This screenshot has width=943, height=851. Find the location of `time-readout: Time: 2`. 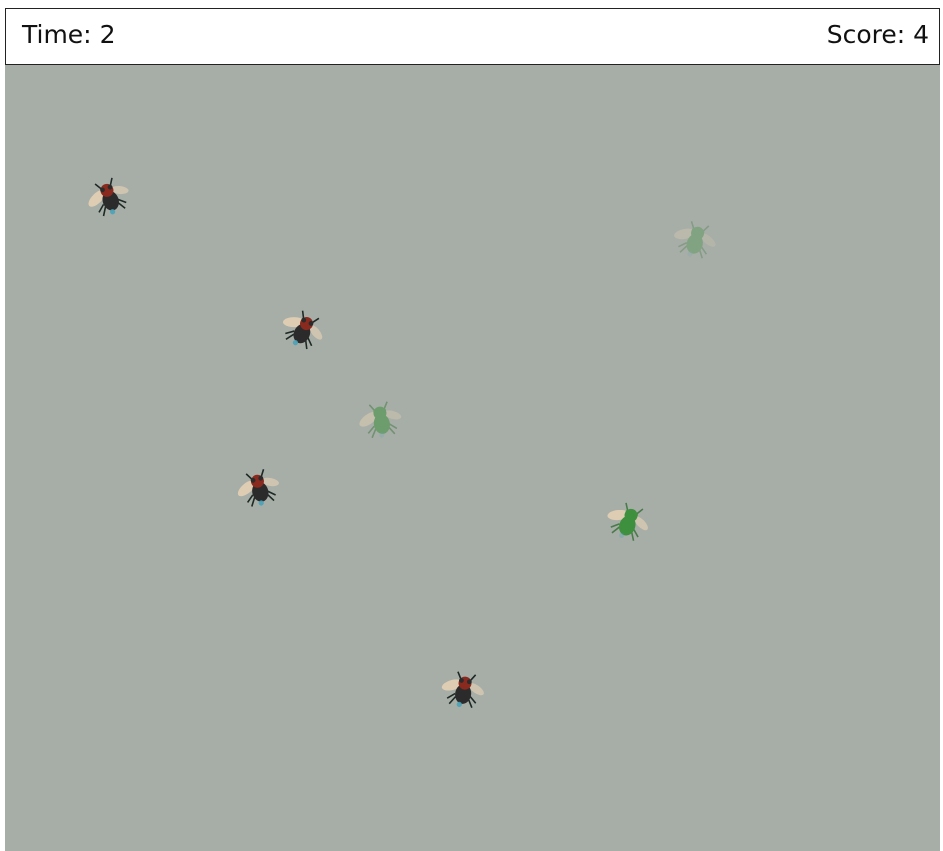

time-readout: Time: 2 is located at coordinates (69, 35).